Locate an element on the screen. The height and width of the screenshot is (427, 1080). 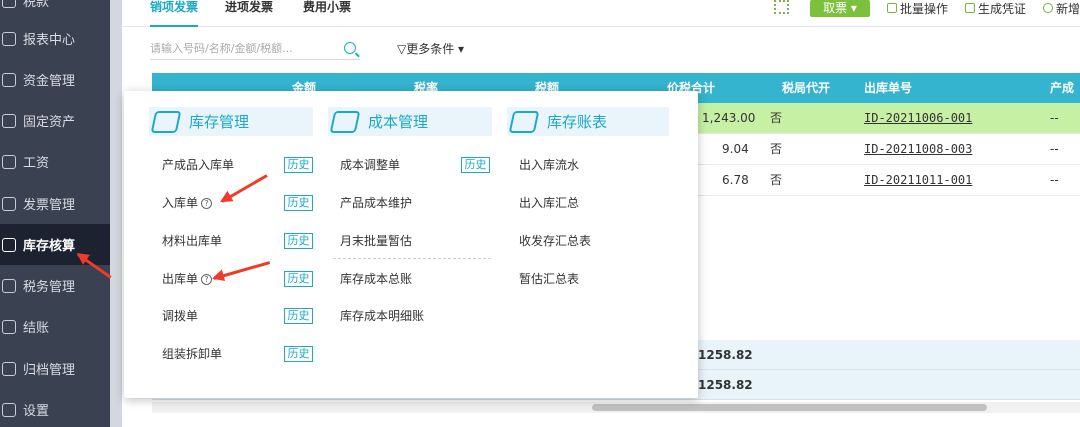
cell-total: 1,243.00 is located at coordinates (729, 118).